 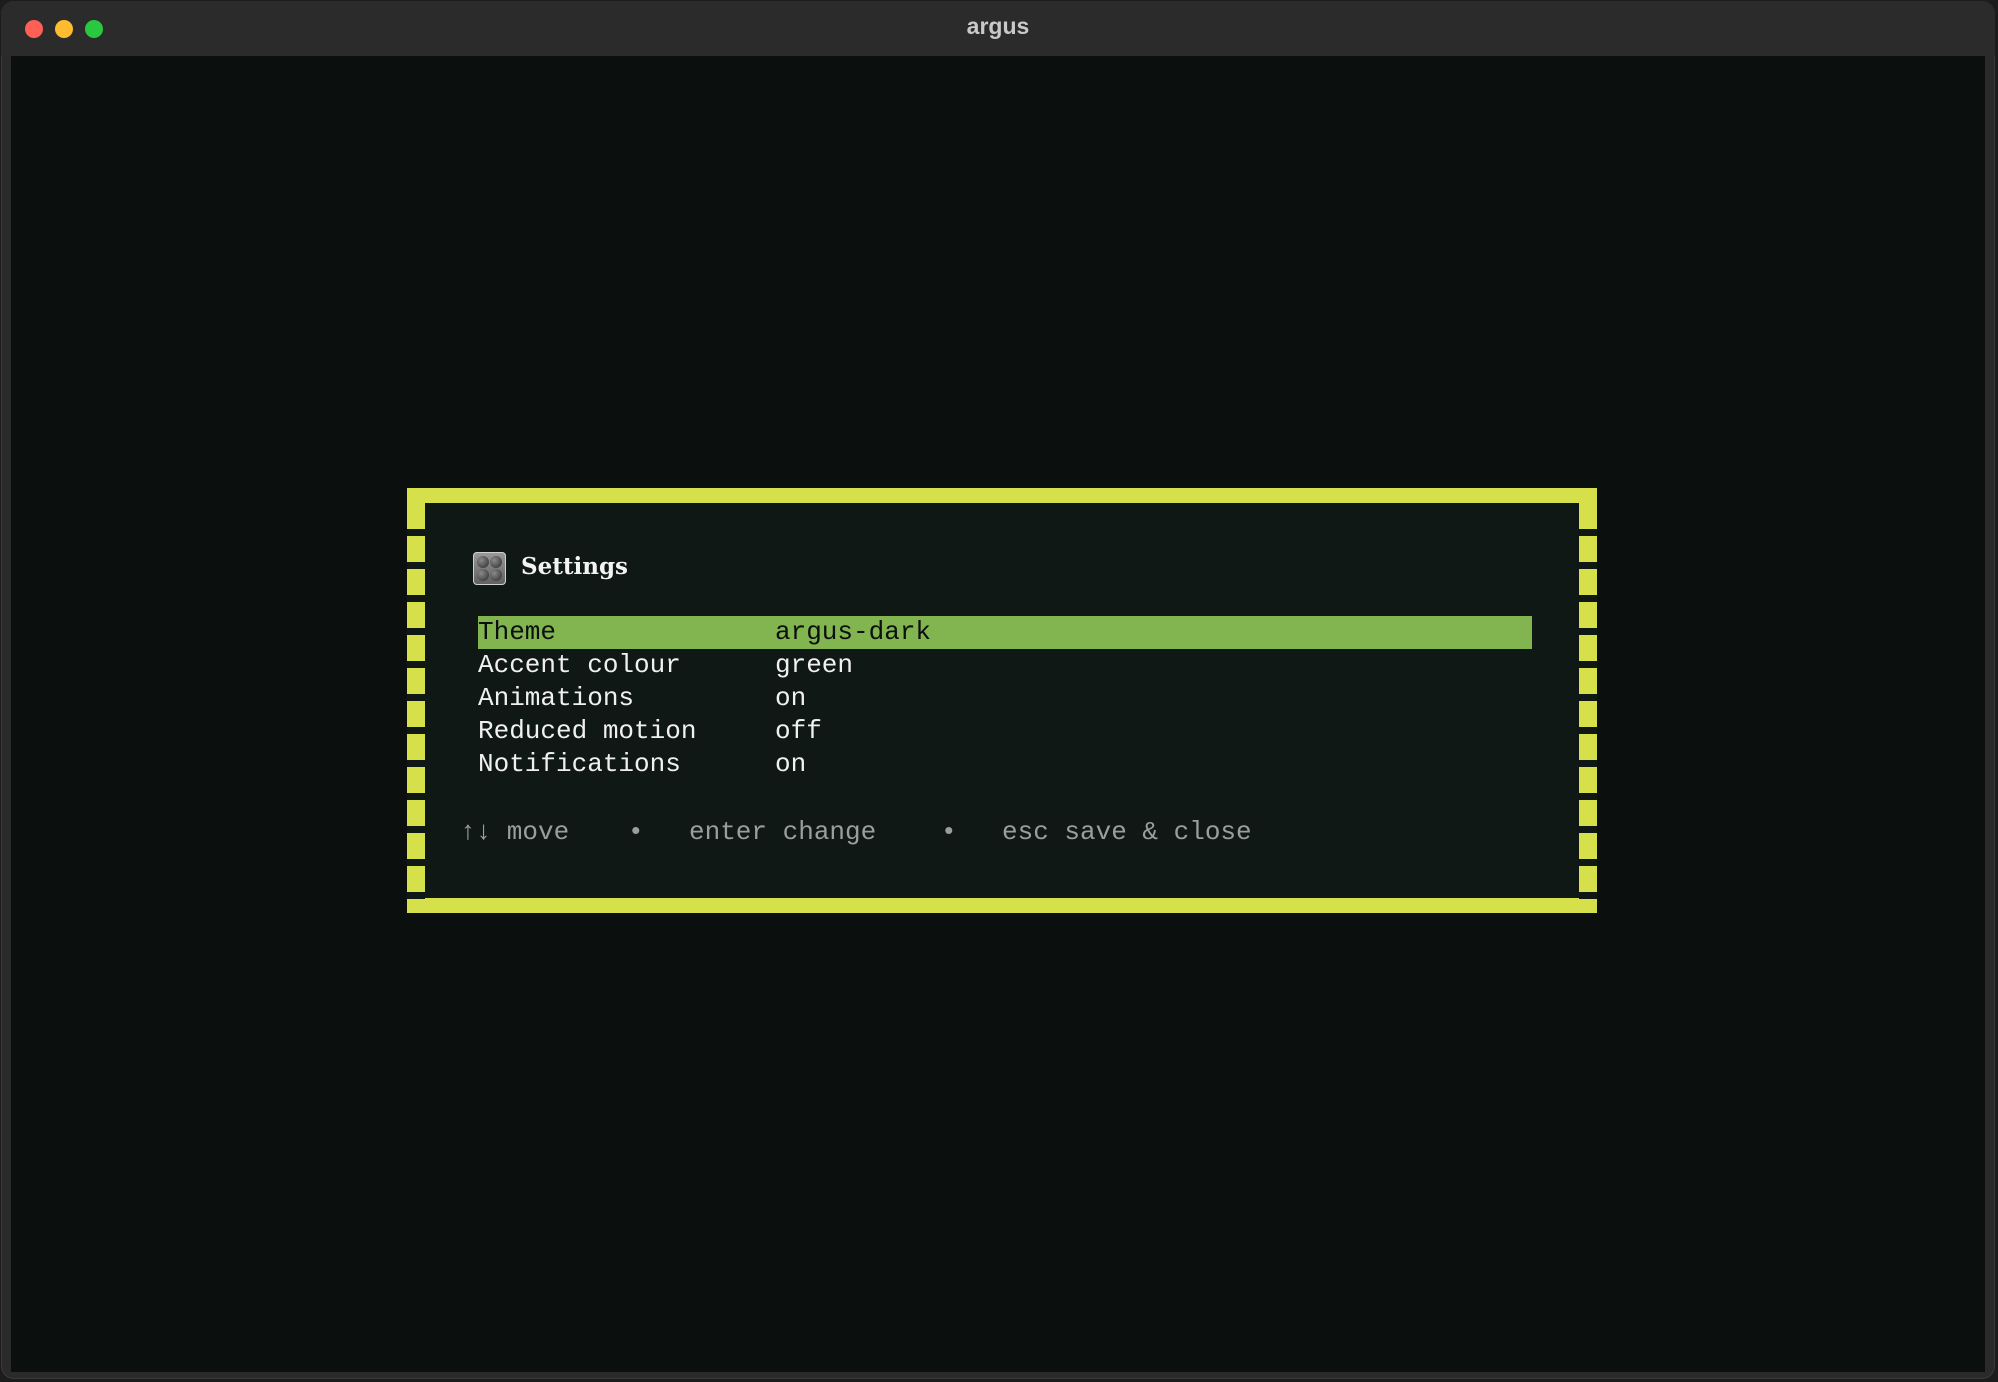 What do you see at coordinates (1005, 632) in the screenshot?
I see `settings-row-theme: Theme argus-dark` at bounding box center [1005, 632].